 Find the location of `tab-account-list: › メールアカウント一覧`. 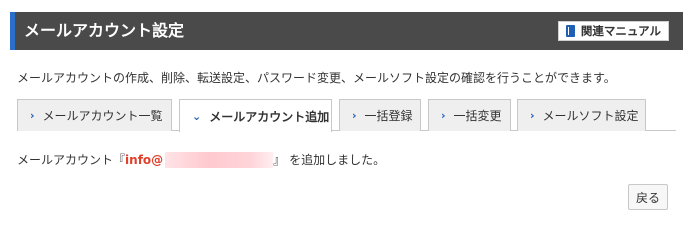

tab-account-list: › メールアカウント一覧 is located at coordinates (94, 115).